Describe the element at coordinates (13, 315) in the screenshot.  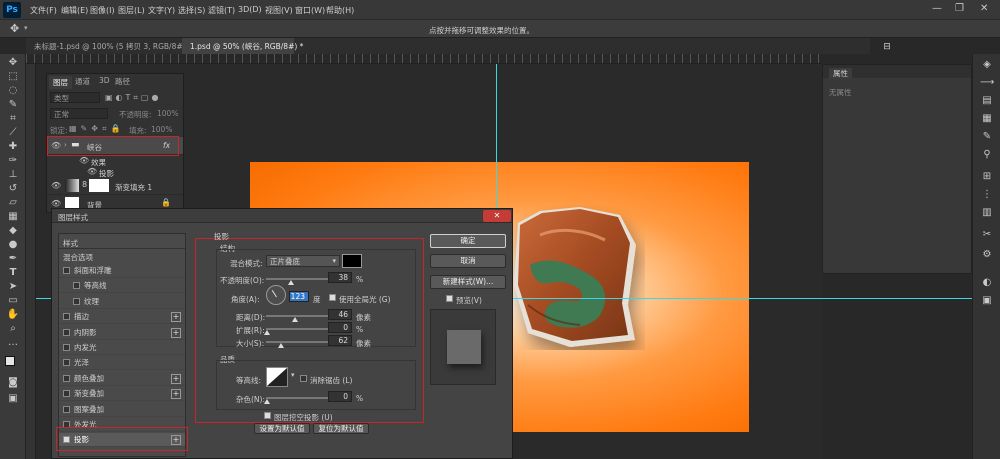
I see `hand-icon: ✋` at that location.